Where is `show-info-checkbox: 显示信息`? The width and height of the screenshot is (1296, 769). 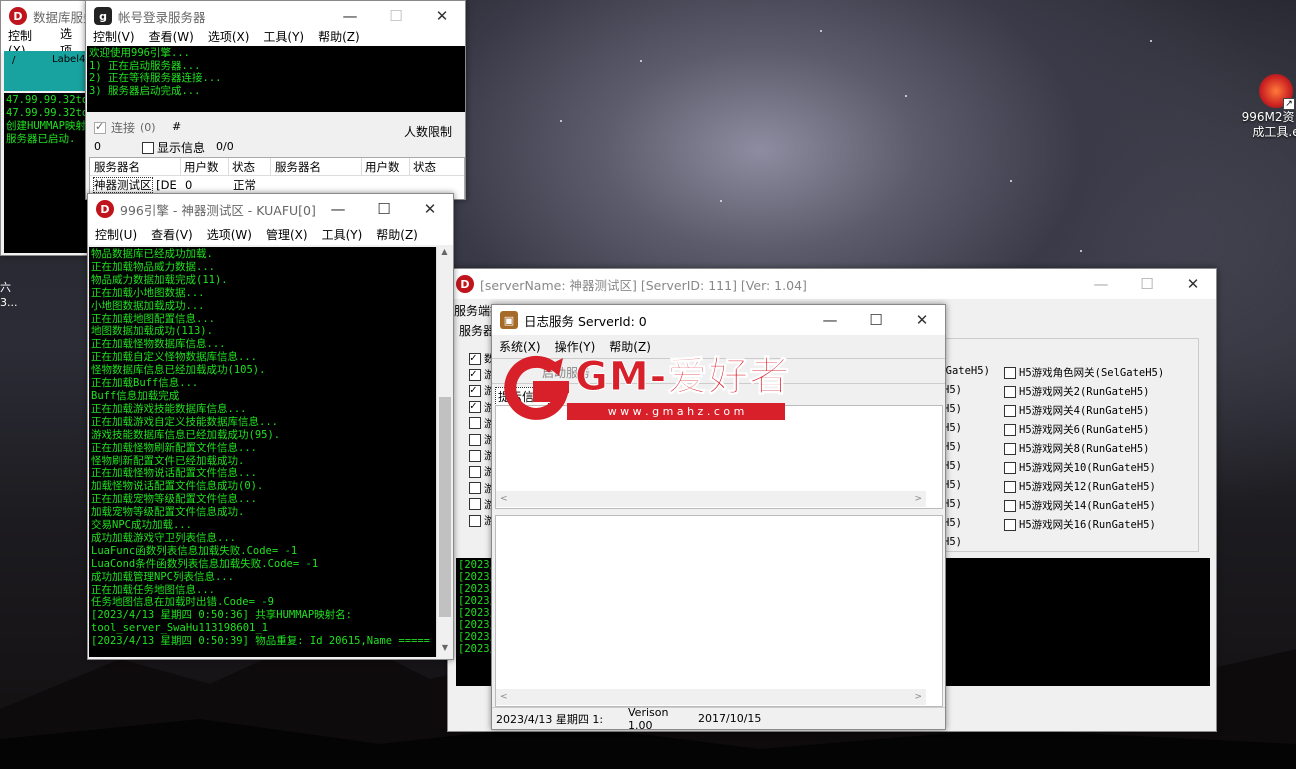
show-info-checkbox: 显示信息 is located at coordinates (173, 147).